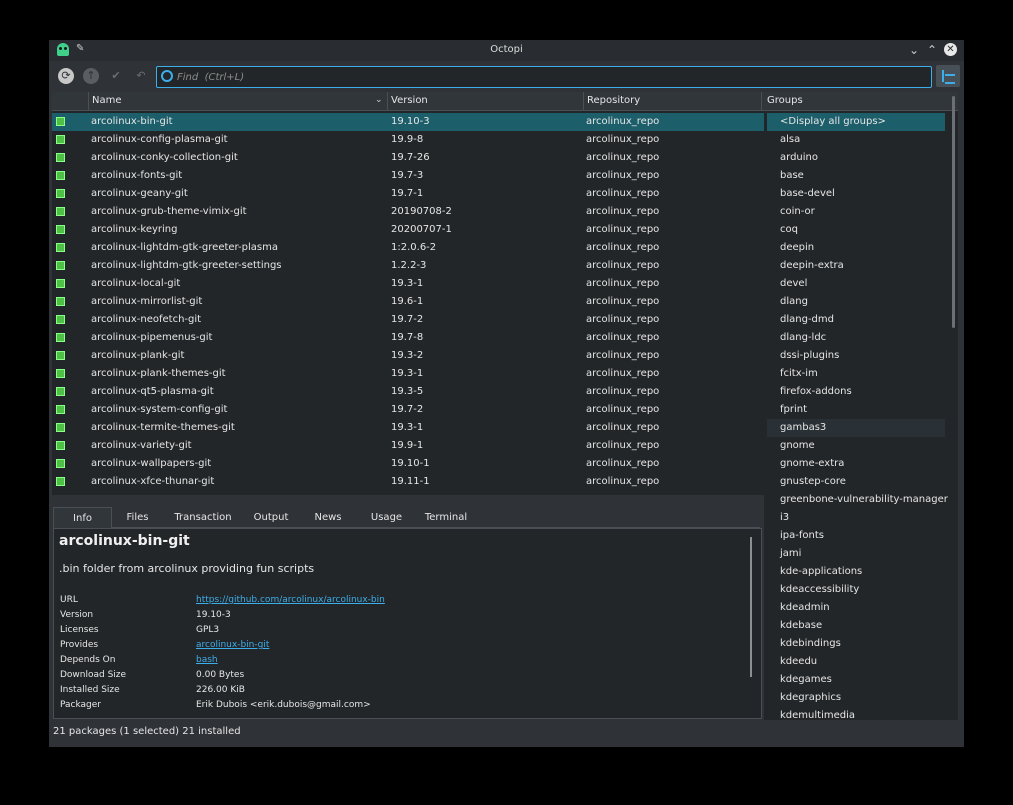  What do you see at coordinates (232, 645) in the screenshot?
I see `property-link: arcolinux-bin-git` at bounding box center [232, 645].